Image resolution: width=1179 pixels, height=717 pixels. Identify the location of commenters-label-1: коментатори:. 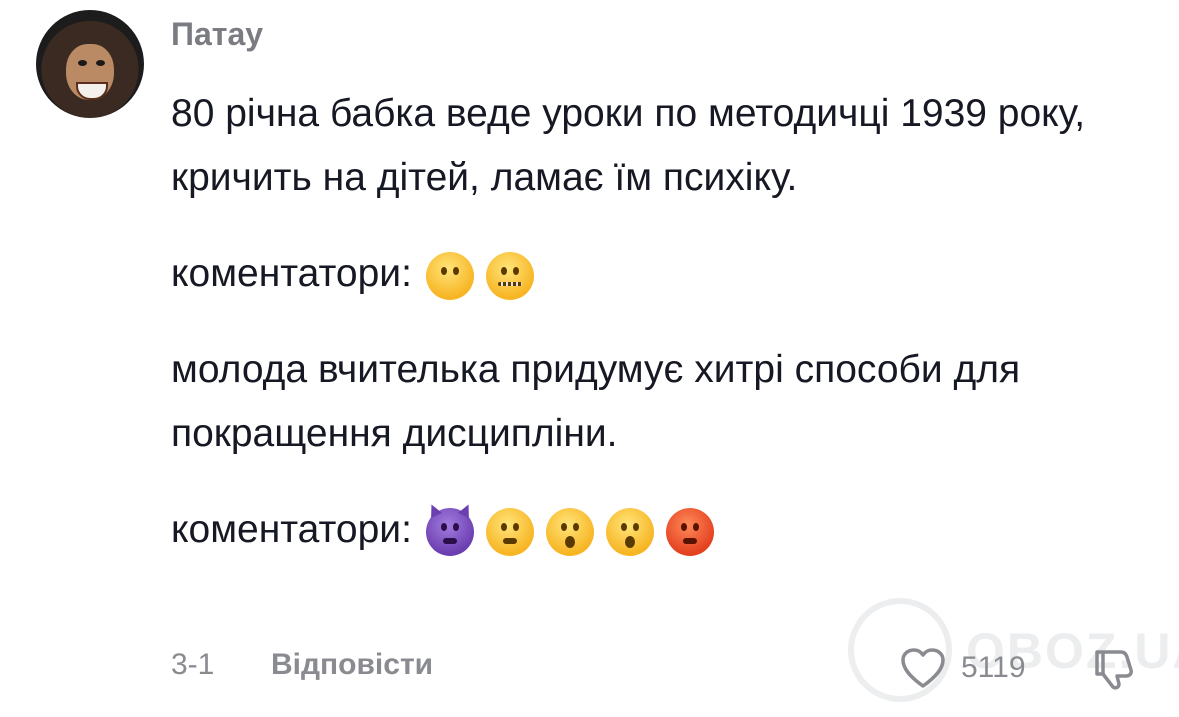
(291, 273).